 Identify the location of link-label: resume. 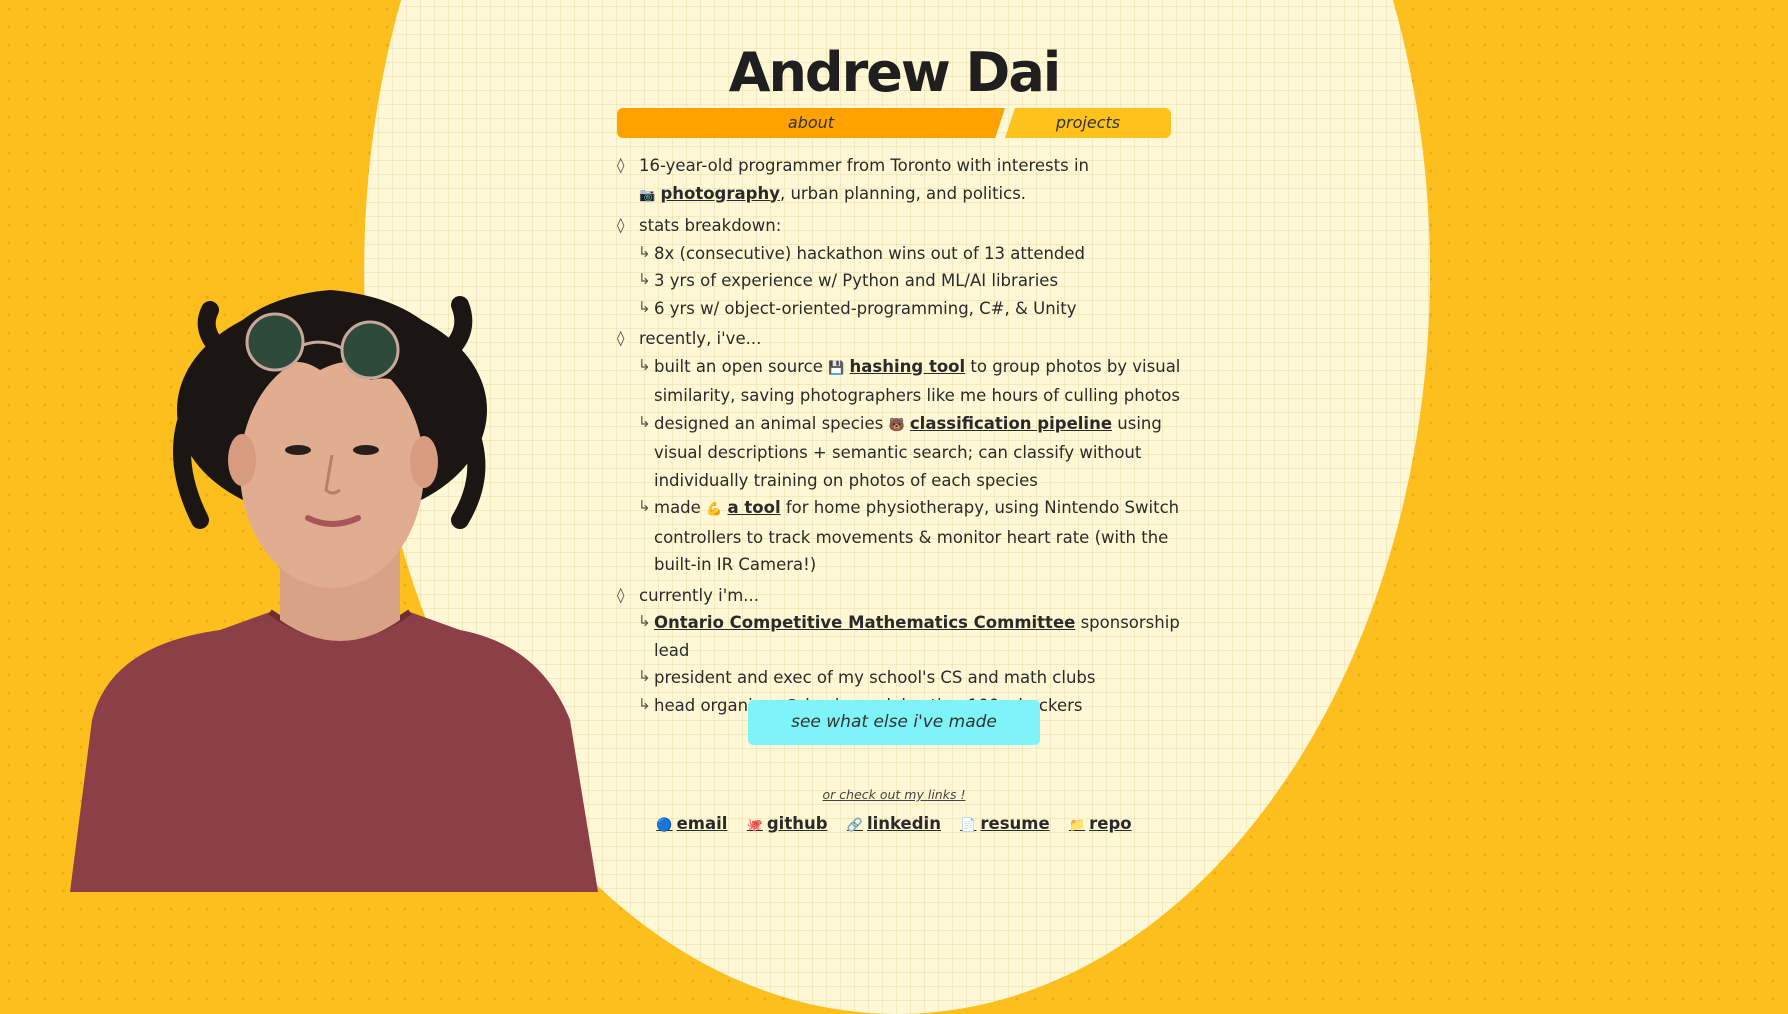
(1015, 823).